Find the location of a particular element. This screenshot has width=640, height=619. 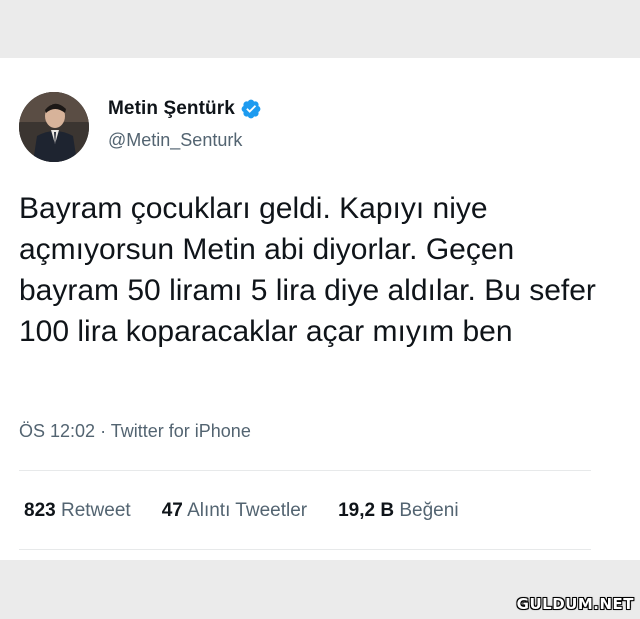

like-stat: 19,2 B Beğeni is located at coordinates (398, 511).